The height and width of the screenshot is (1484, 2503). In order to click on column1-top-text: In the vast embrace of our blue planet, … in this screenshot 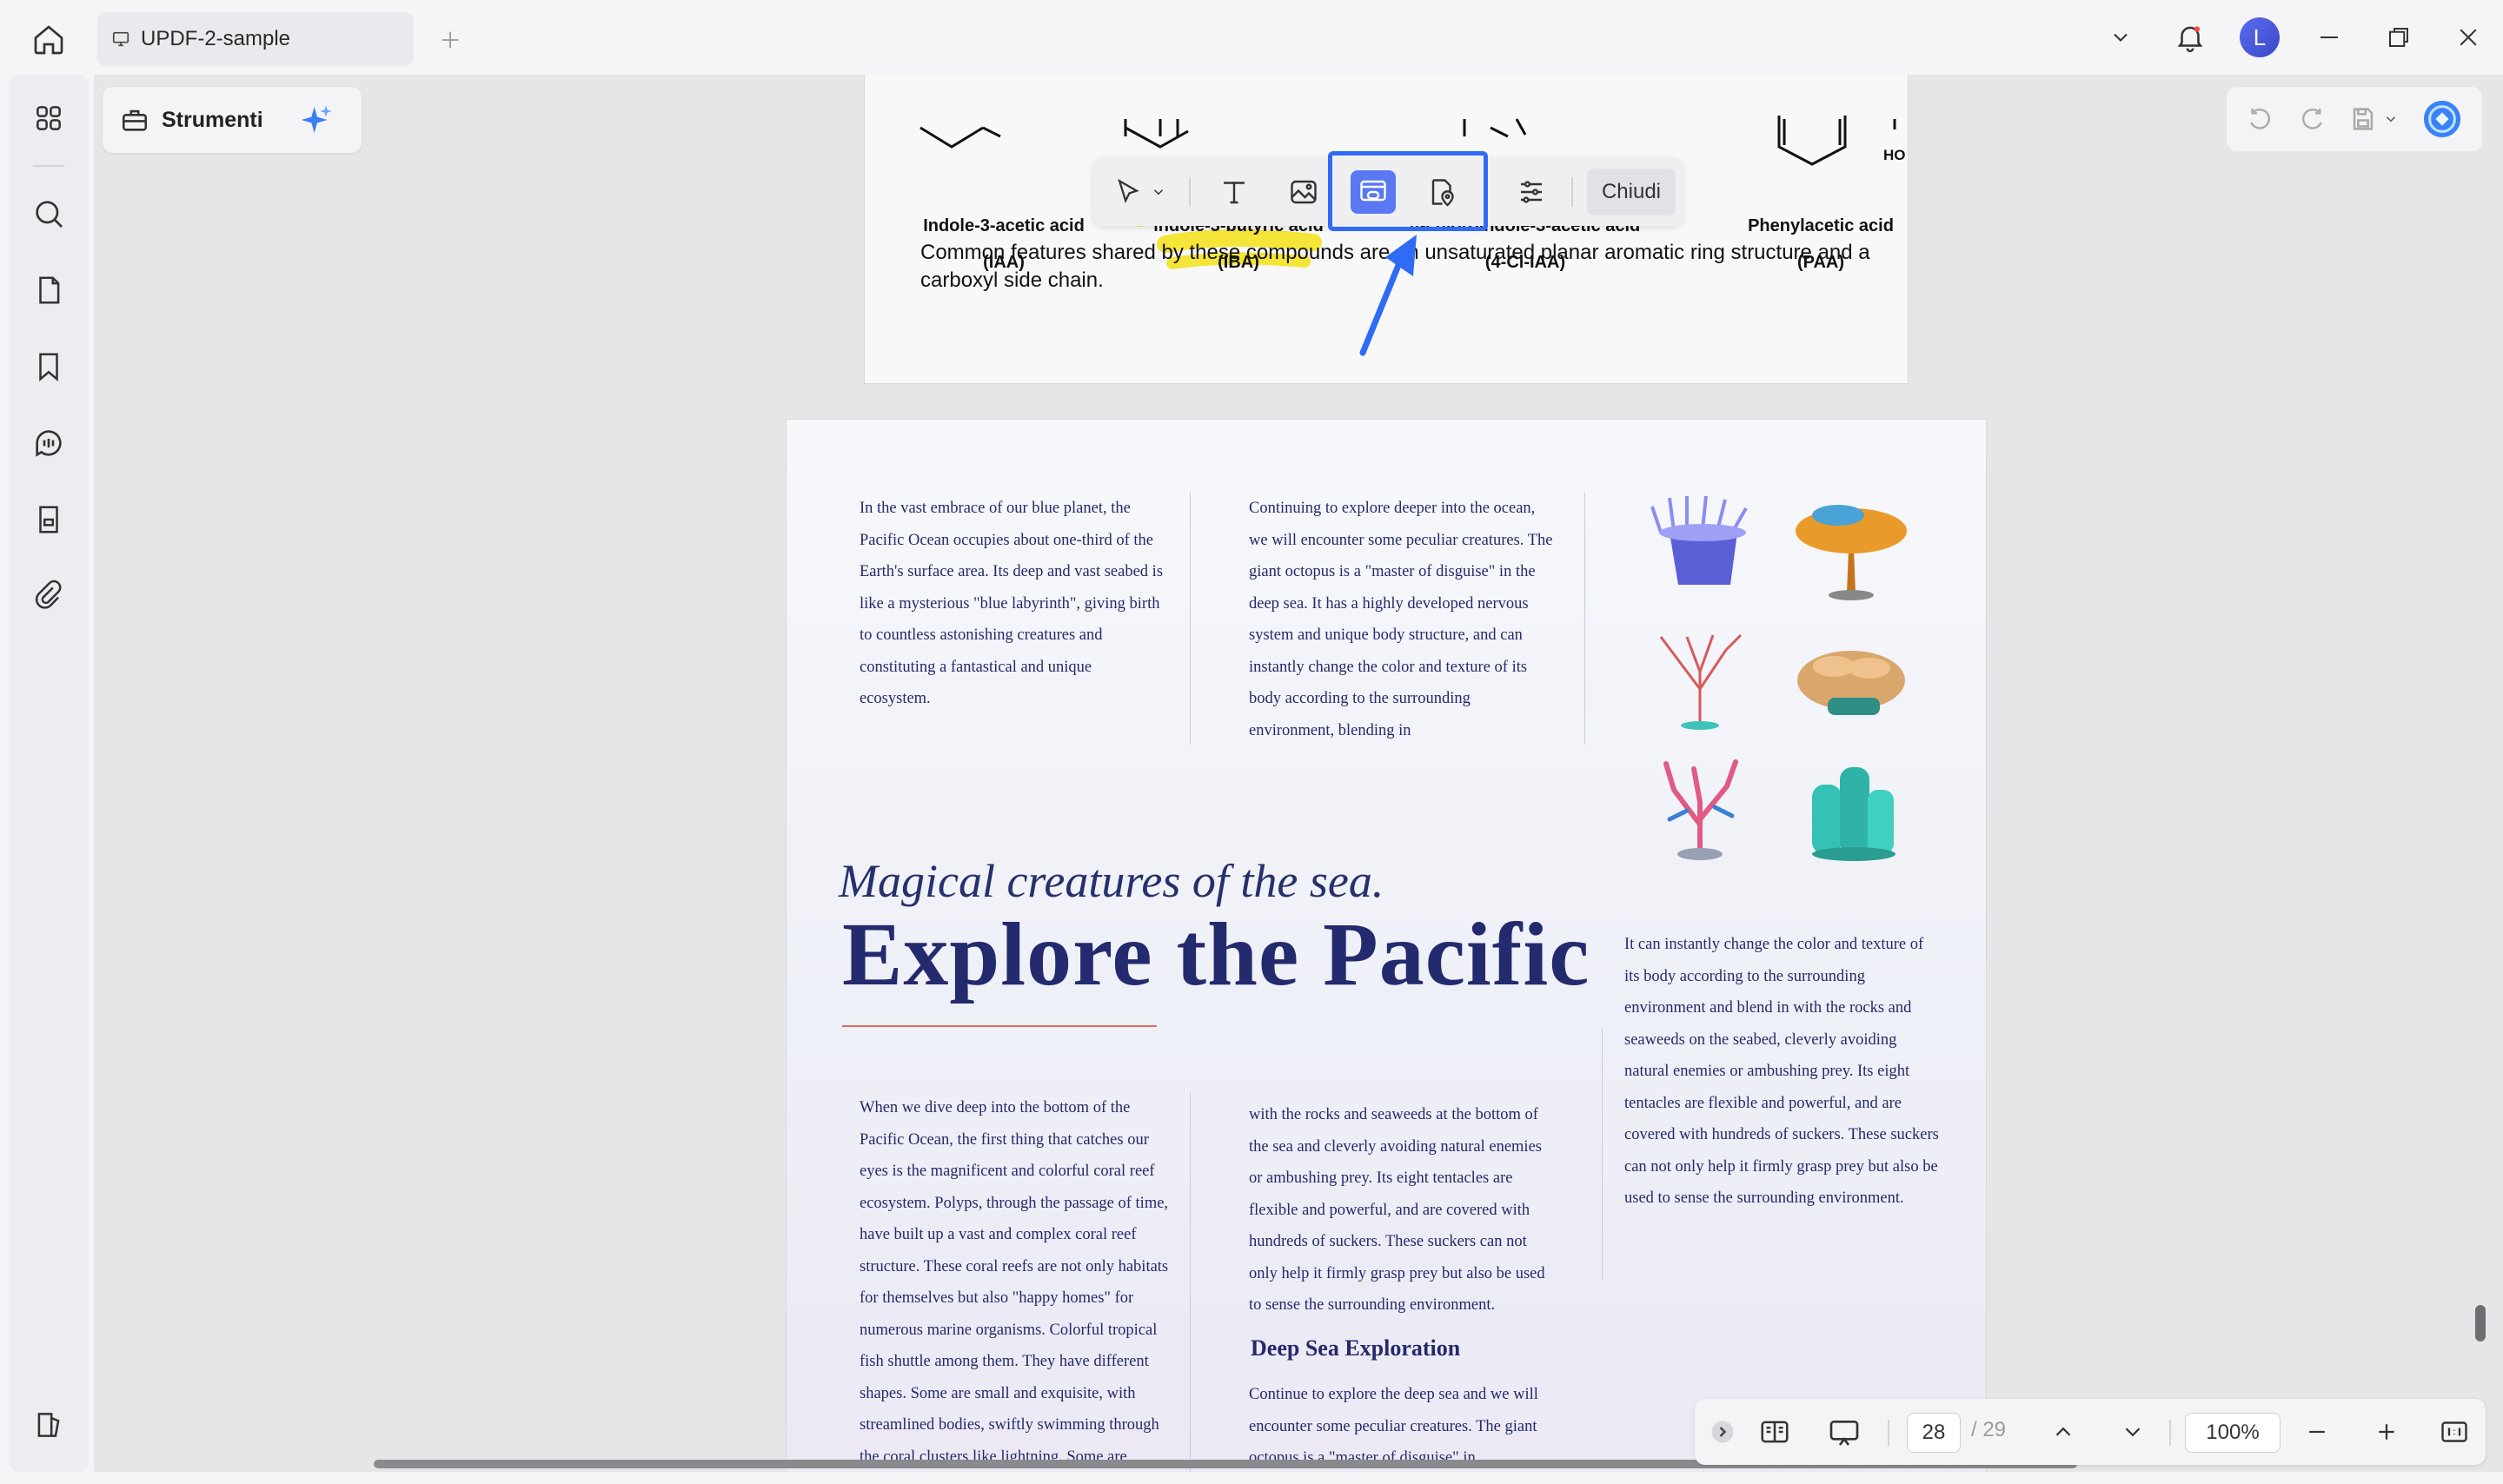, I will do `click(1012, 603)`.